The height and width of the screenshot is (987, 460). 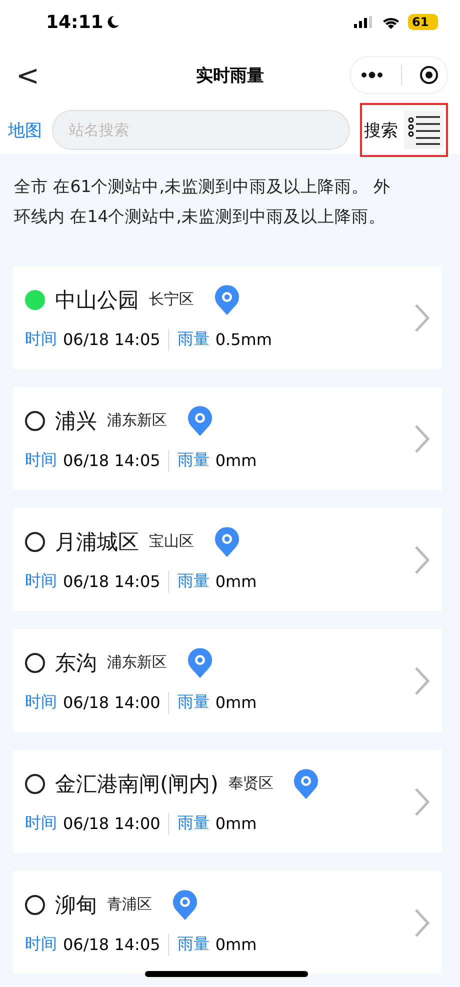 What do you see at coordinates (381, 130) in the screenshot?
I see `search-button: 搜索` at bounding box center [381, 130].